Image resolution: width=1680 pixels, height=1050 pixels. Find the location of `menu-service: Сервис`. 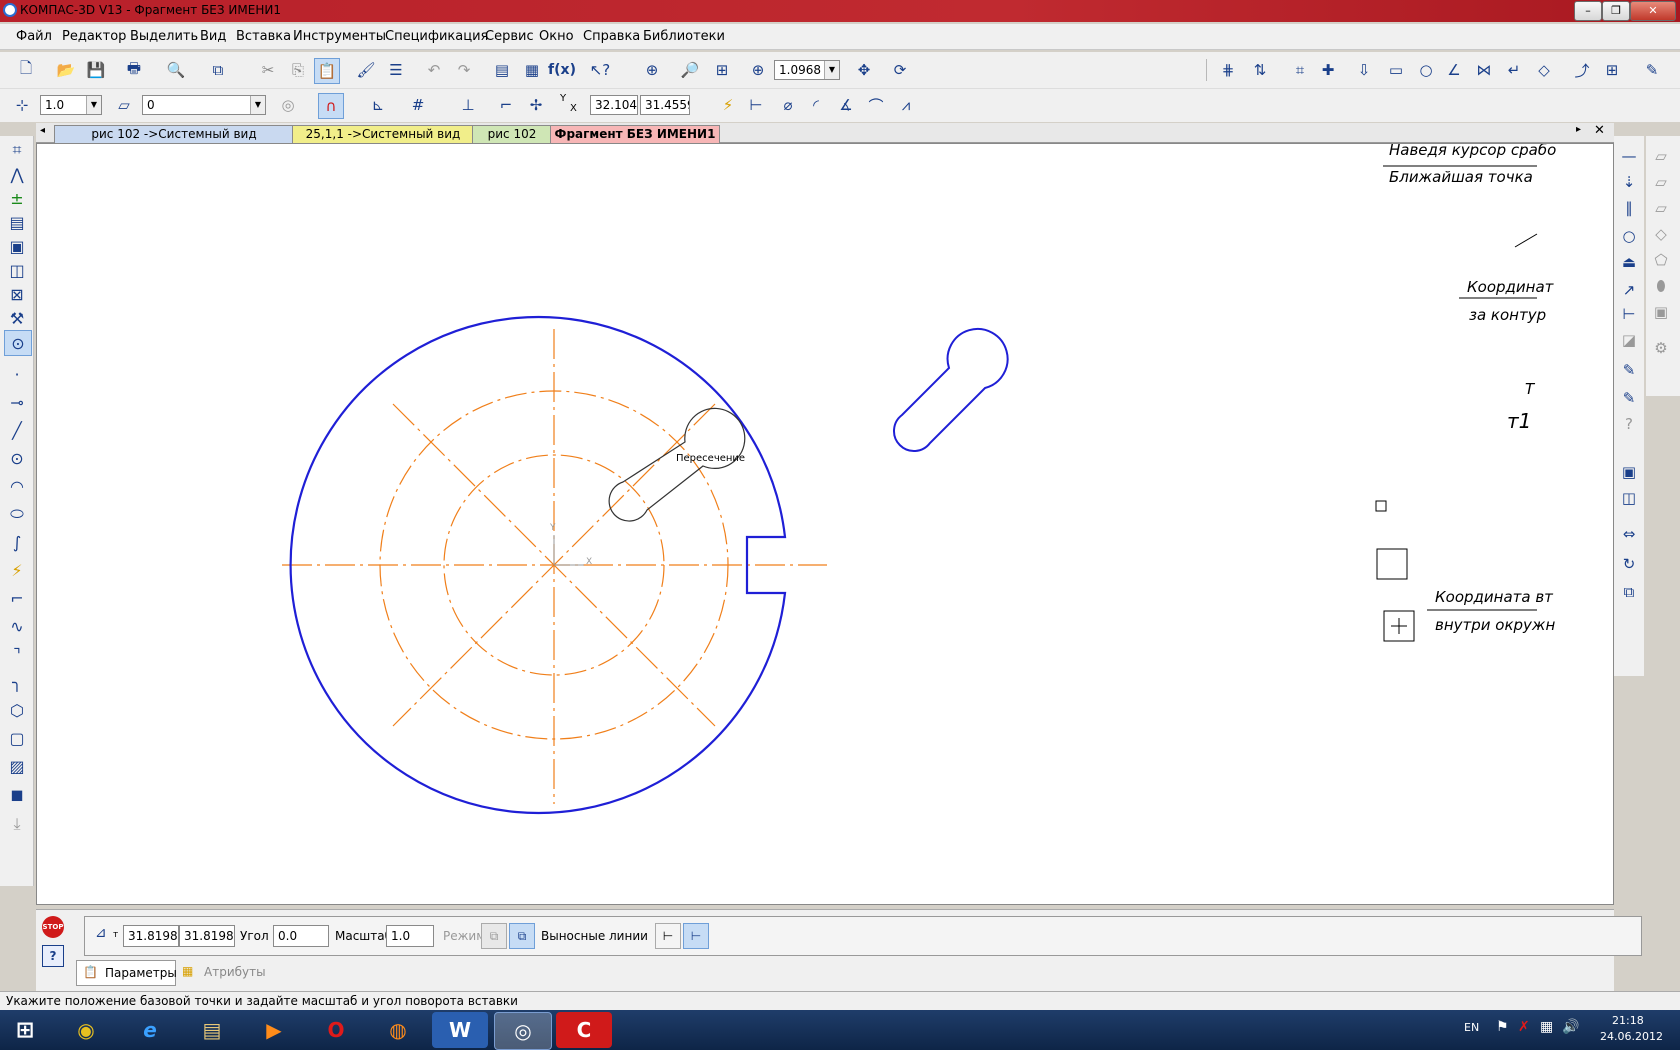

menu-service: Сервис is located at coordinates (509, 36).